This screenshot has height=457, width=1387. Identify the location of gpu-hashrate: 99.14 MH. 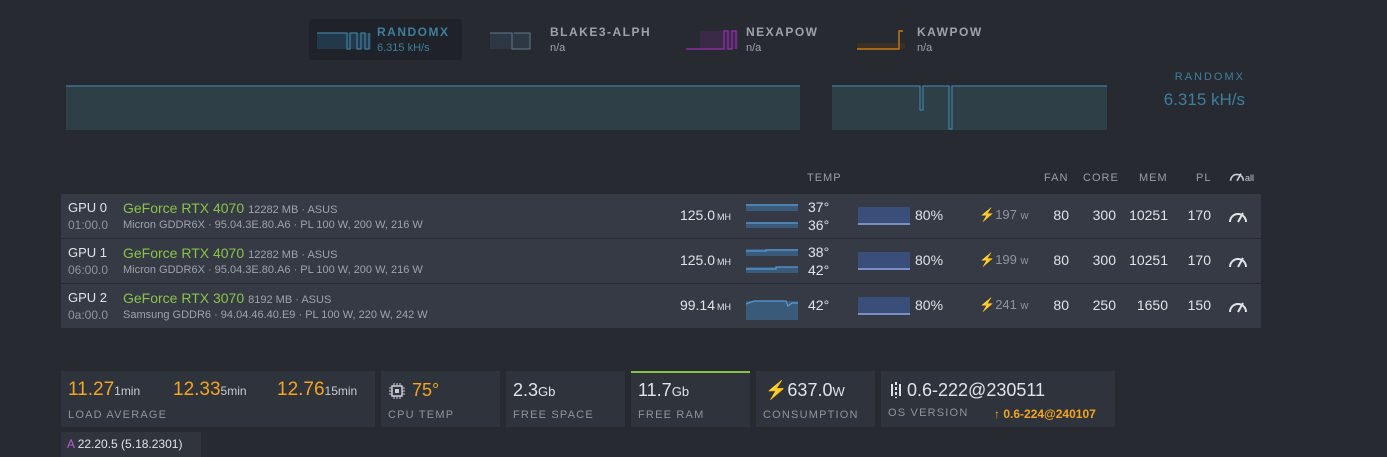
(705, 305).